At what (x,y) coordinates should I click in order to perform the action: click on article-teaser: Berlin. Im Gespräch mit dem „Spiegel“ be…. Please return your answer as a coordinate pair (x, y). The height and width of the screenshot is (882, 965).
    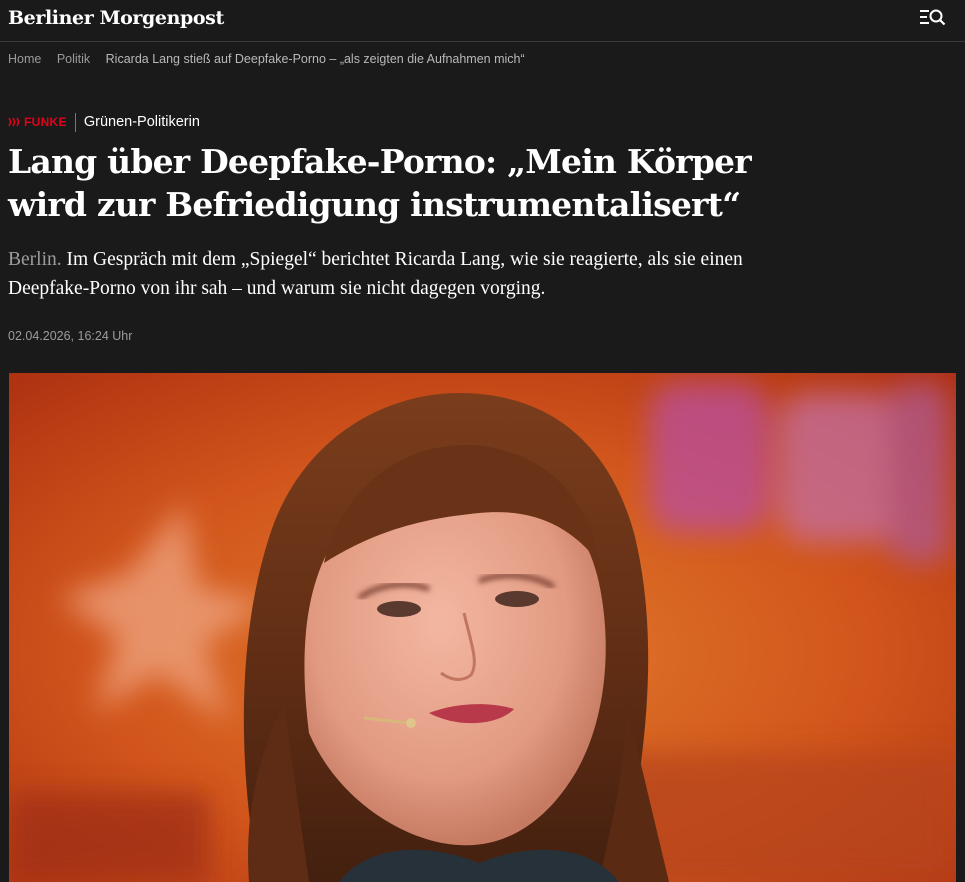
    Looking at the image, I should click on (408, 274).